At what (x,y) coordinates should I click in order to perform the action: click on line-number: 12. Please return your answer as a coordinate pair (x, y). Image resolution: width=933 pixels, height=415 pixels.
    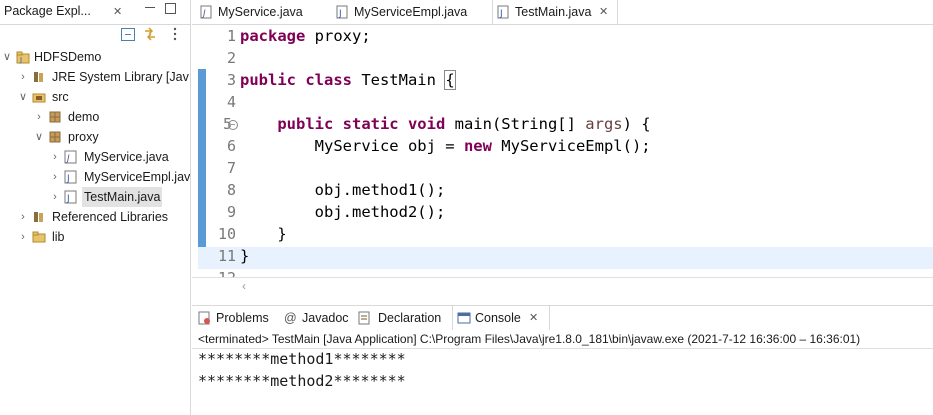
    Looking at the image, I should click on (221, 273).